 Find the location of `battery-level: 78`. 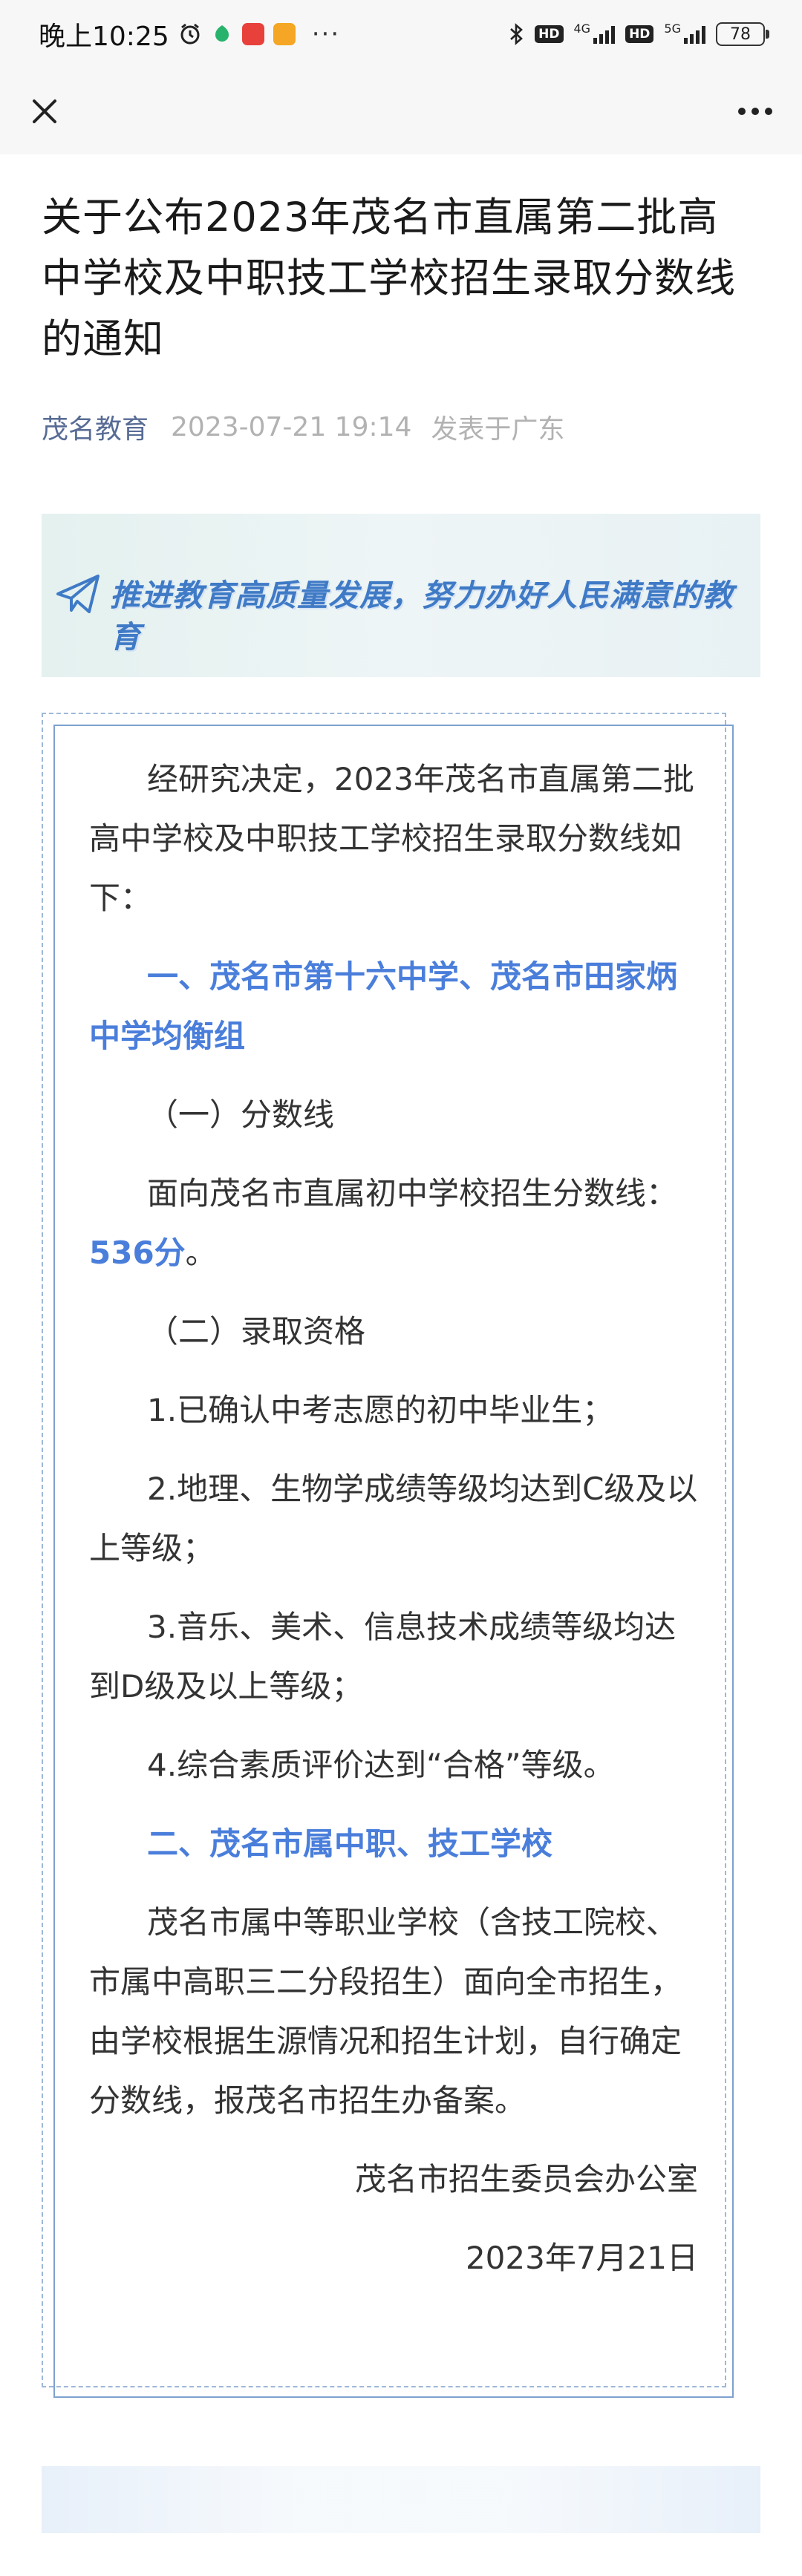

battery-level: 78 is located at coordinates (741, 34).